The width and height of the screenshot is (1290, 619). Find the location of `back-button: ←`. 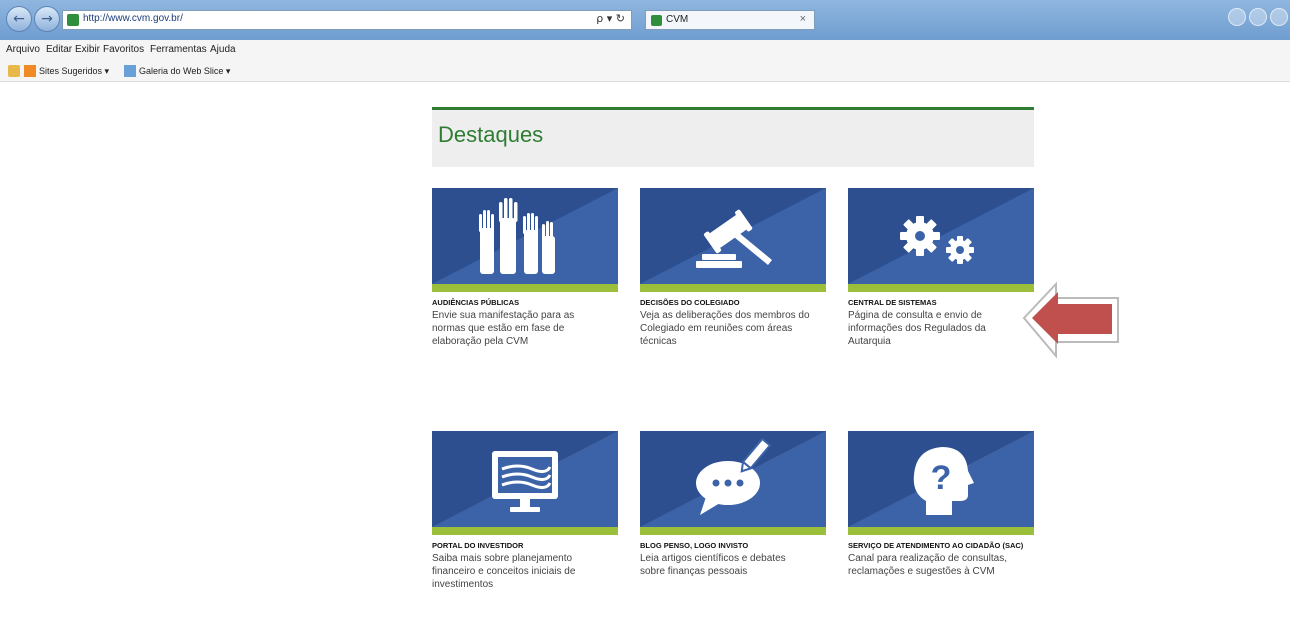

back-button: ← is located at coordinates (19, 19).